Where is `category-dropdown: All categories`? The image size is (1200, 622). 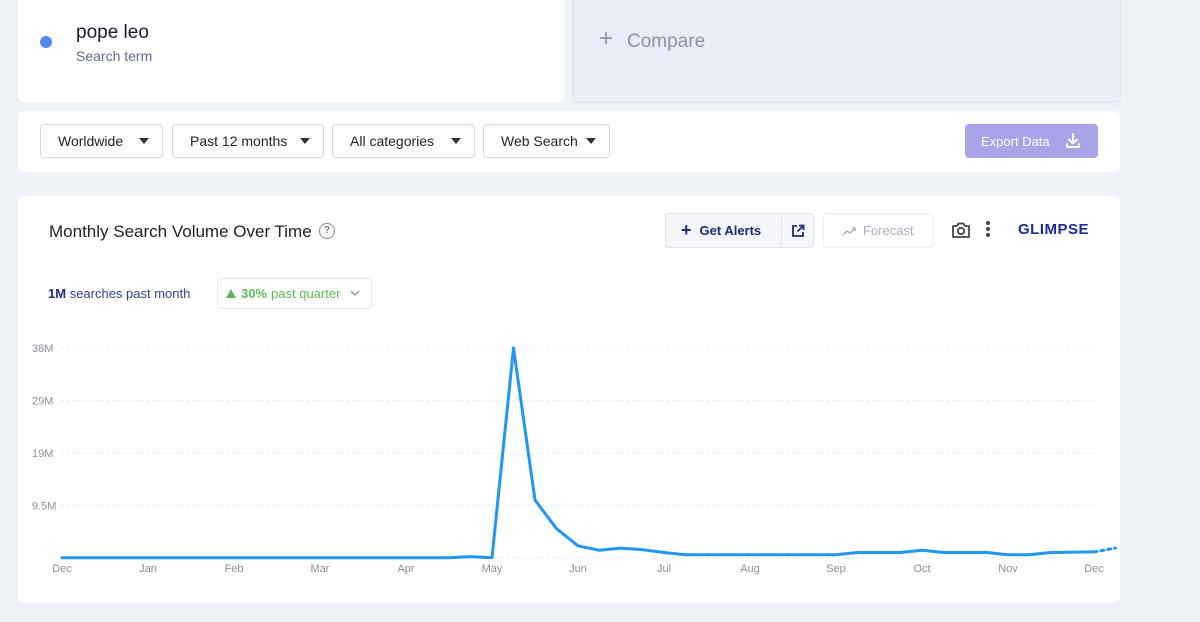 category-dropdown: All categories is located at coordinates (403, 141).